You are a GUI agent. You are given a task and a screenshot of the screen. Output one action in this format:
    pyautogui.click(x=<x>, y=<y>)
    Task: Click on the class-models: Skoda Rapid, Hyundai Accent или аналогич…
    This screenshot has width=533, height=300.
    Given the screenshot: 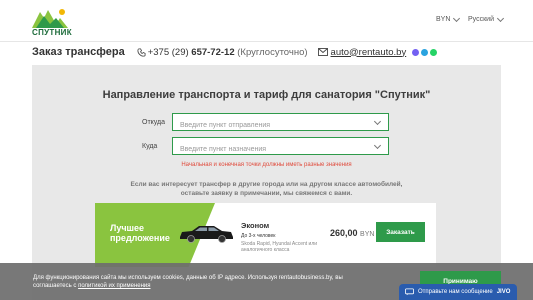 What is the action you would take?
    pyautogui.click(x=279, y=247)
    